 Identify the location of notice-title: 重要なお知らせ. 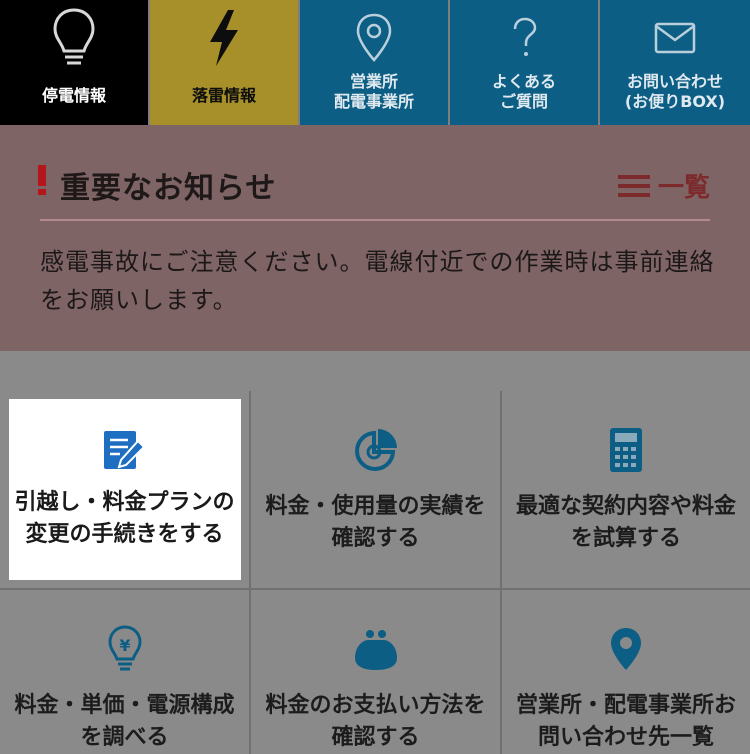
(168, 188).